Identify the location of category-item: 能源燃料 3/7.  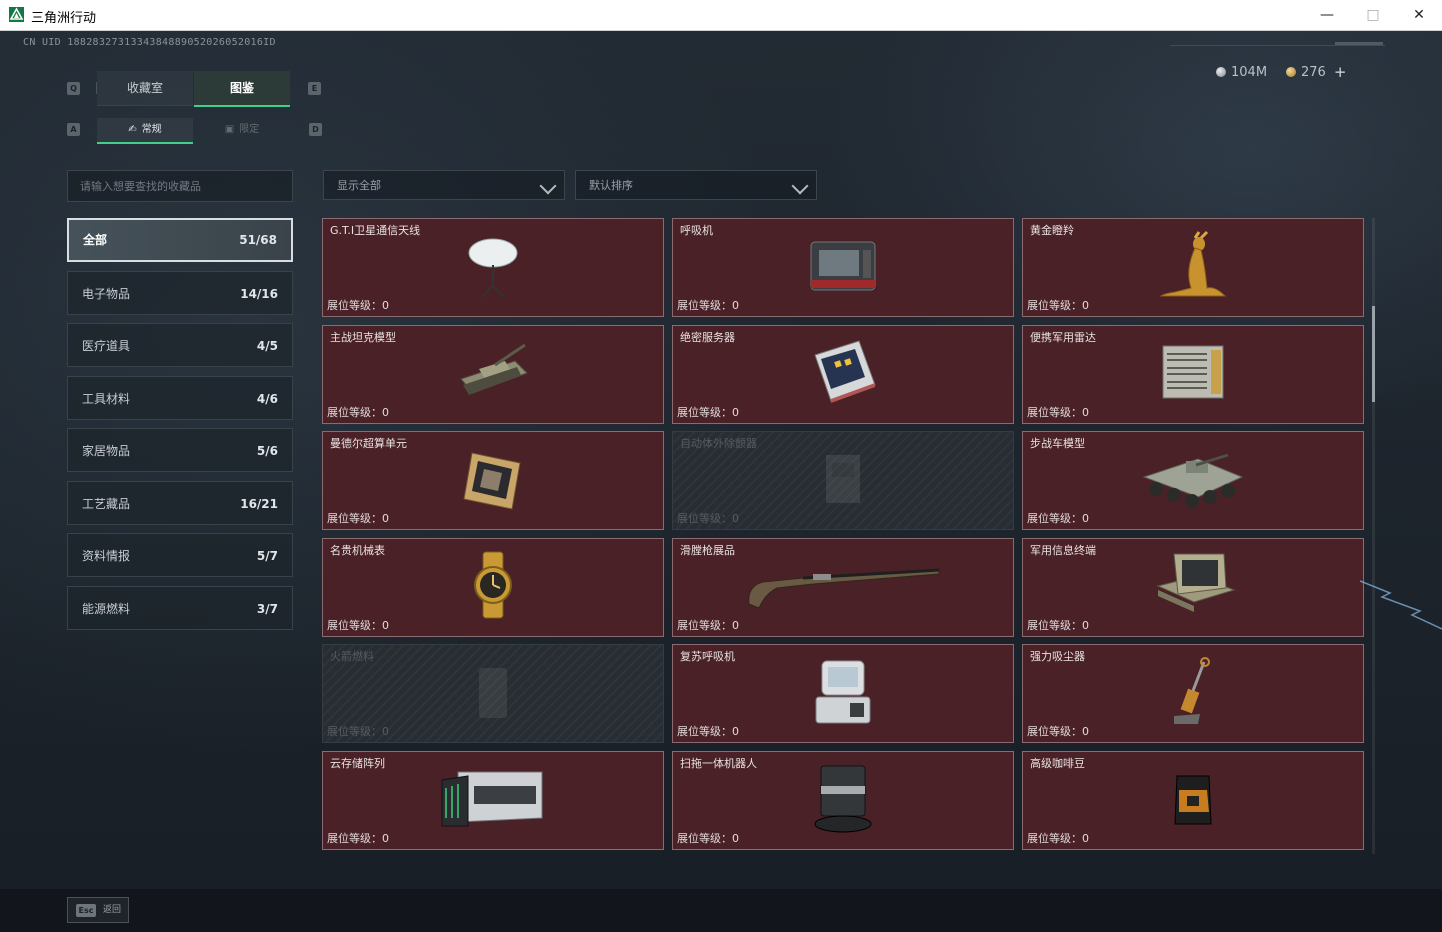
(180, 607).